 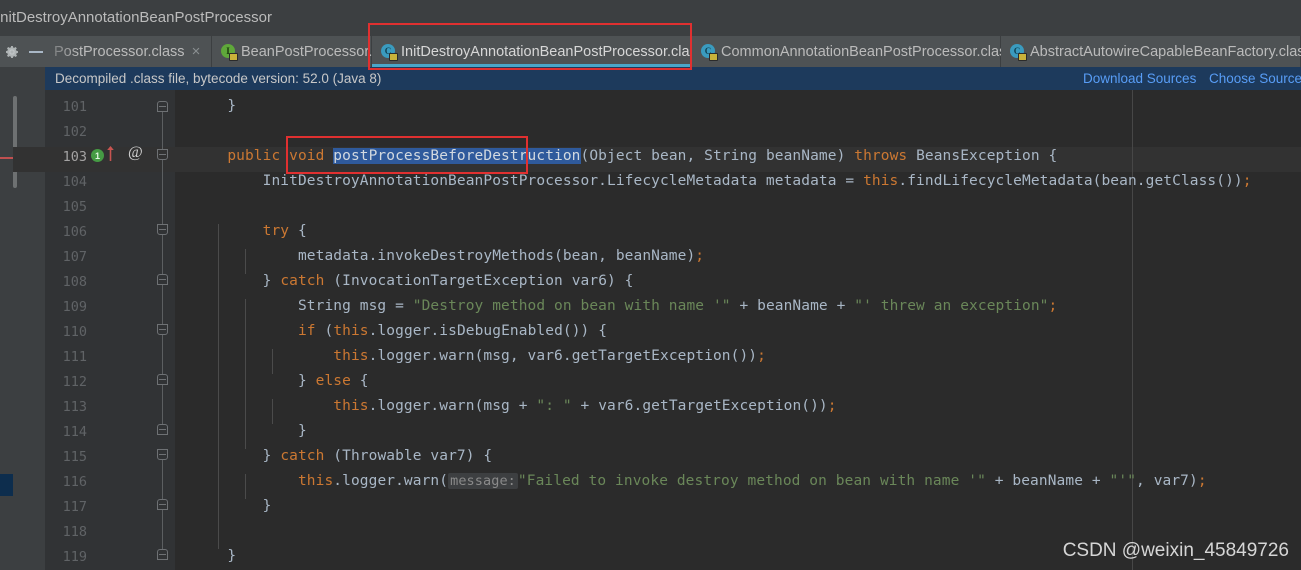 What do you see at coordinates (74, 232) in the screenshot?
I see `line-number-106: 106` at bounding box center [74, 232].